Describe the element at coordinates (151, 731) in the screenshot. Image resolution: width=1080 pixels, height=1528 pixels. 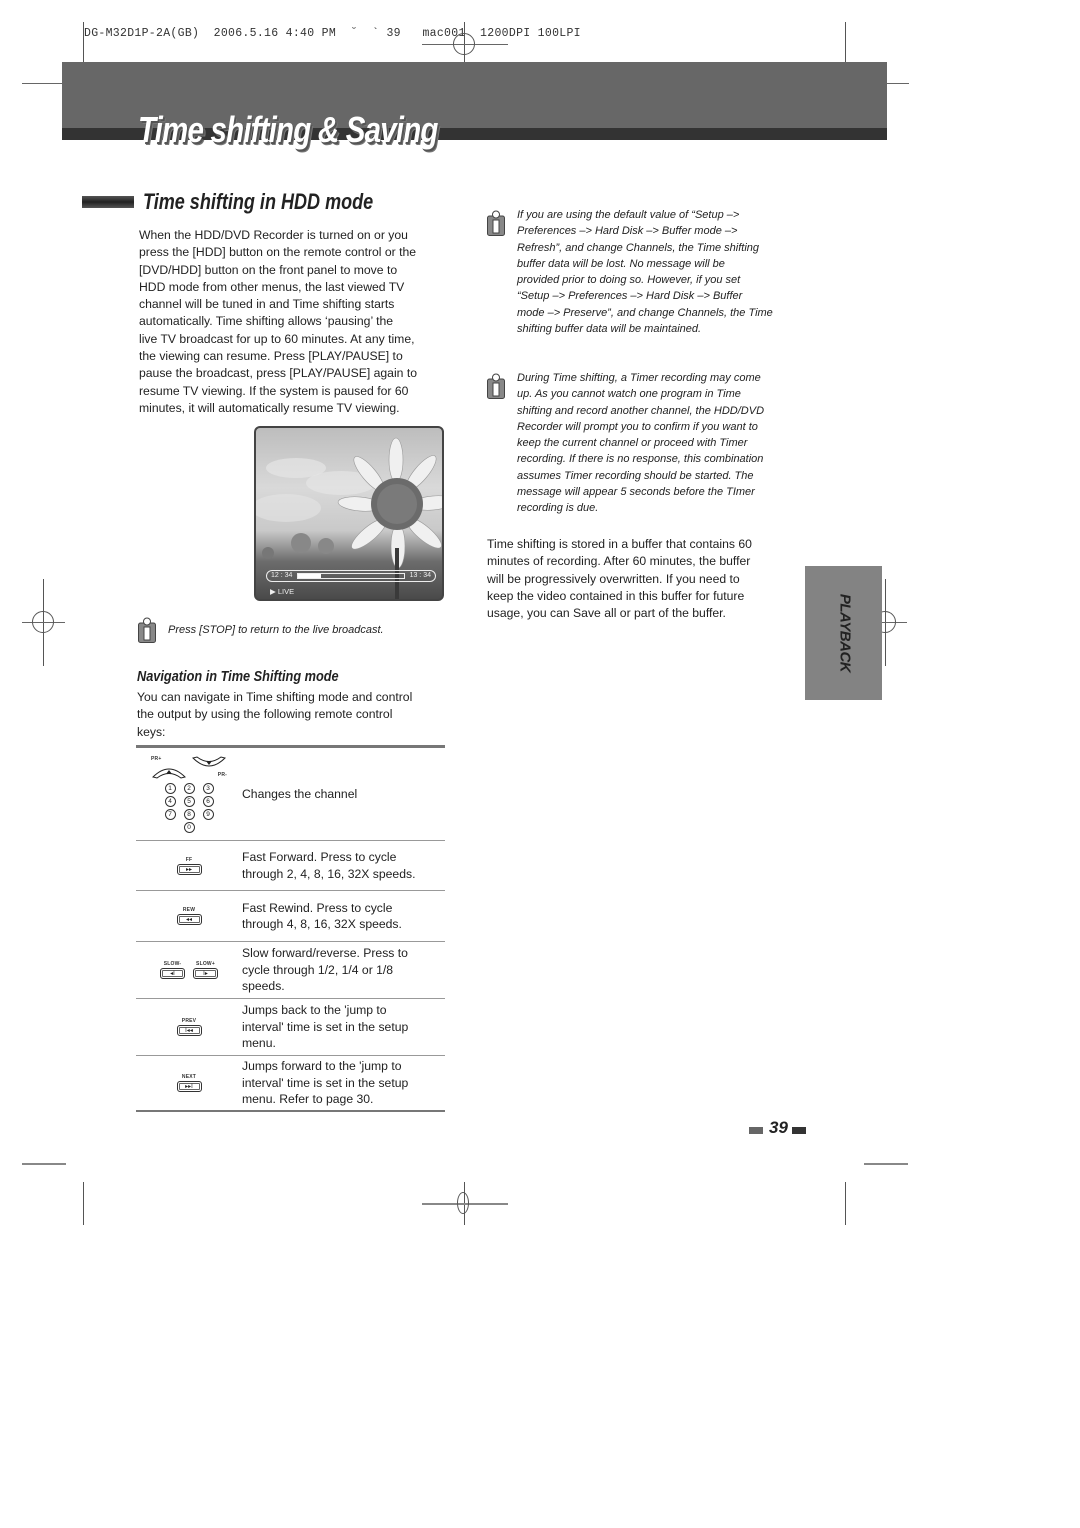
I see `text-line: keys:` at that location.